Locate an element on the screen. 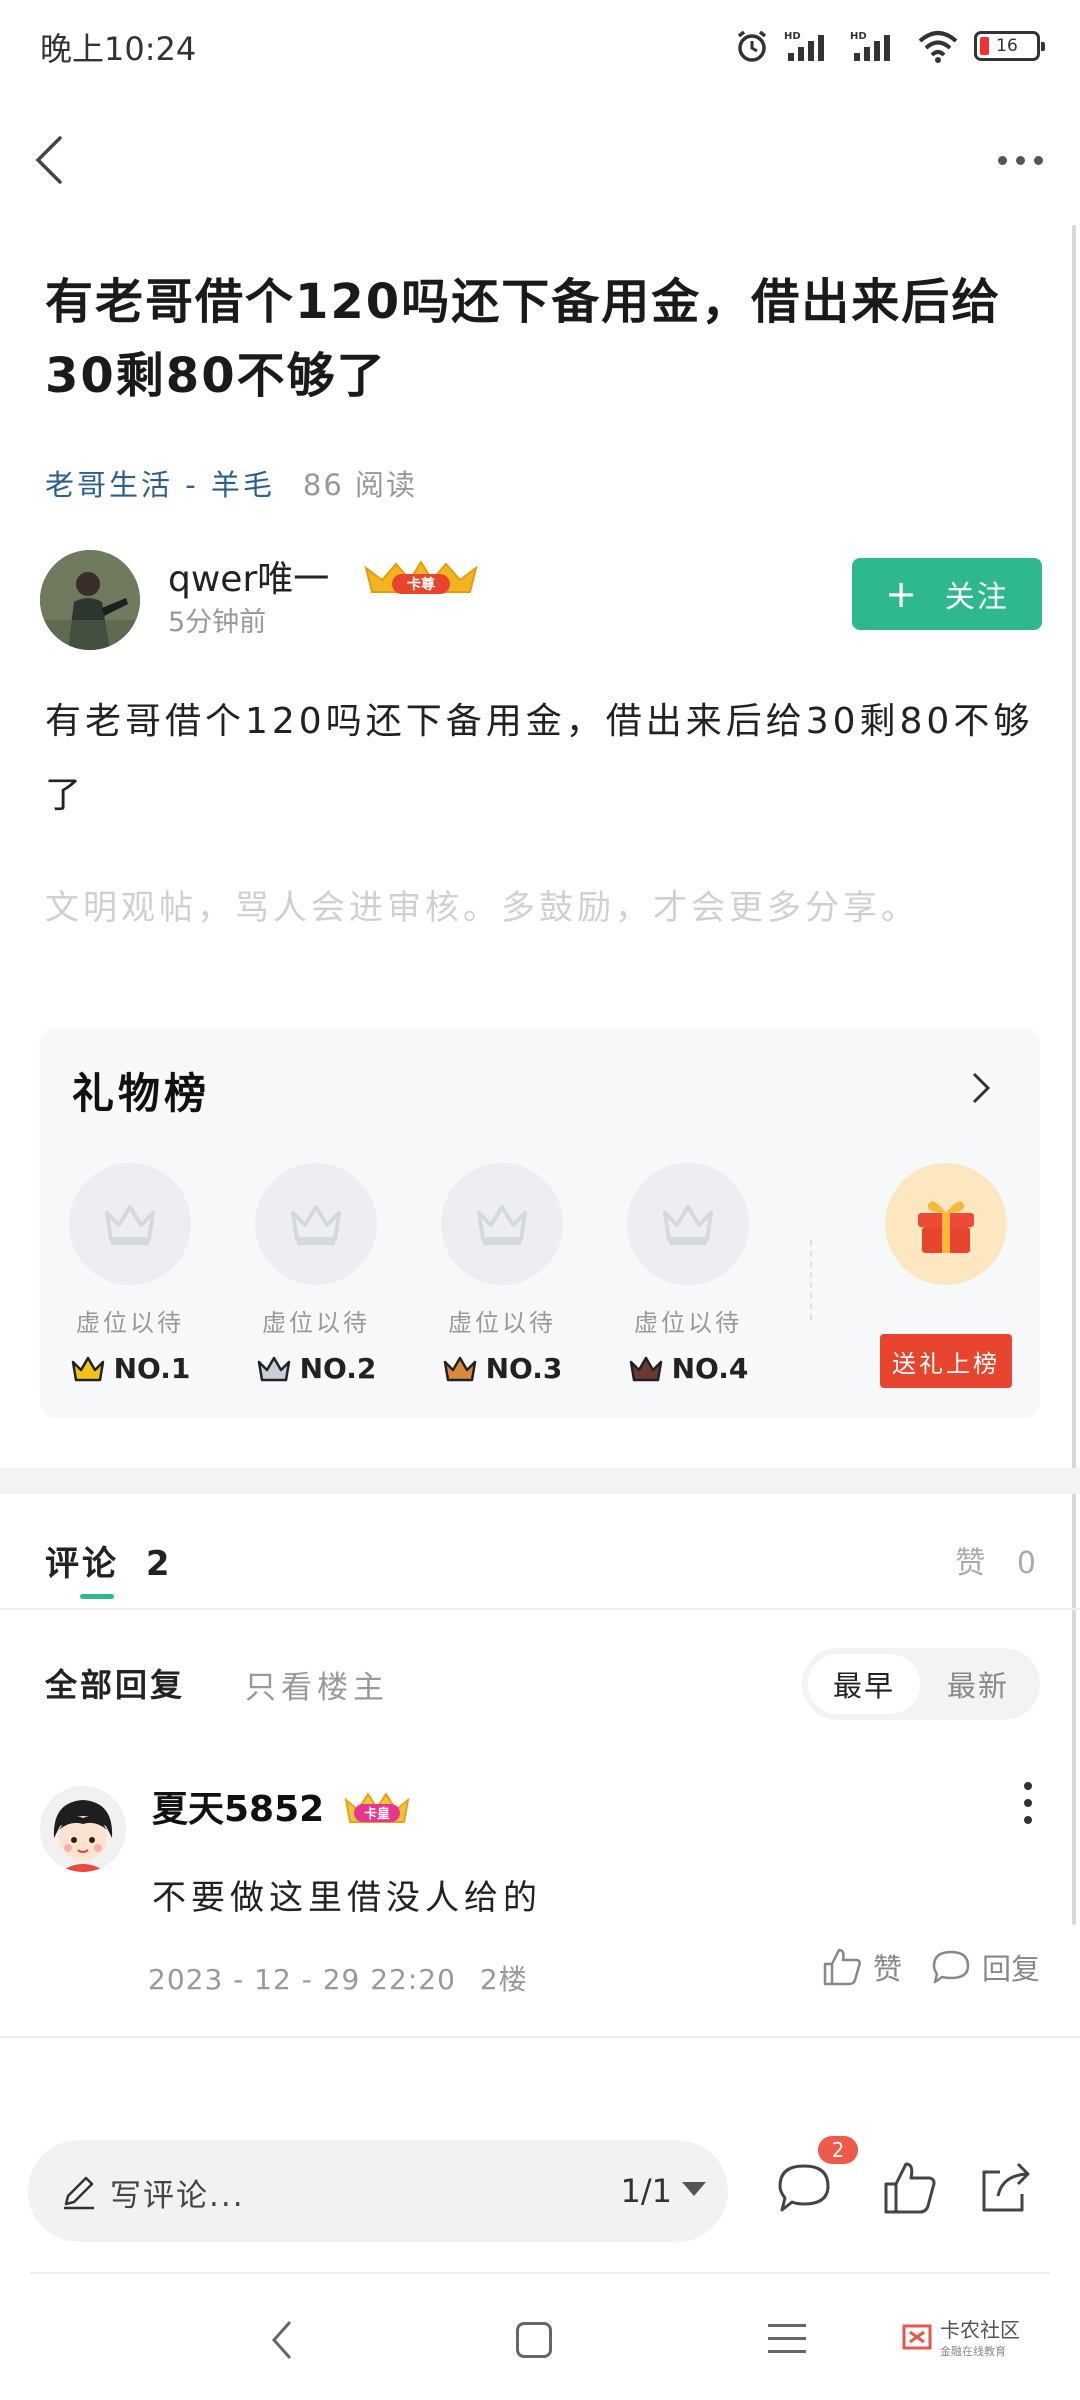 The width and height of the screenshot is (1080, 2400). commenter-name: 夏天5852 is located at coordinates (238, 1806).